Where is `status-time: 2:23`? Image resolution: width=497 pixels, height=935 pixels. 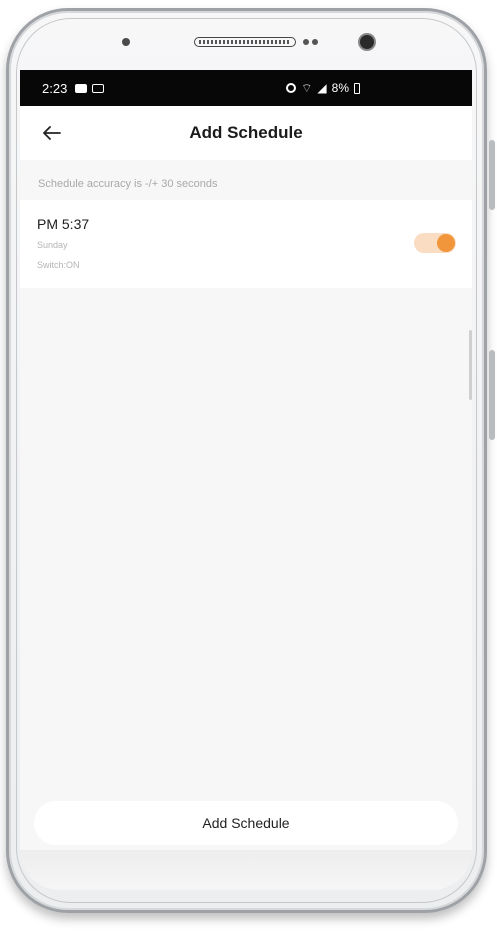 status-time: 2:23 is located at coordinates (55, 88).